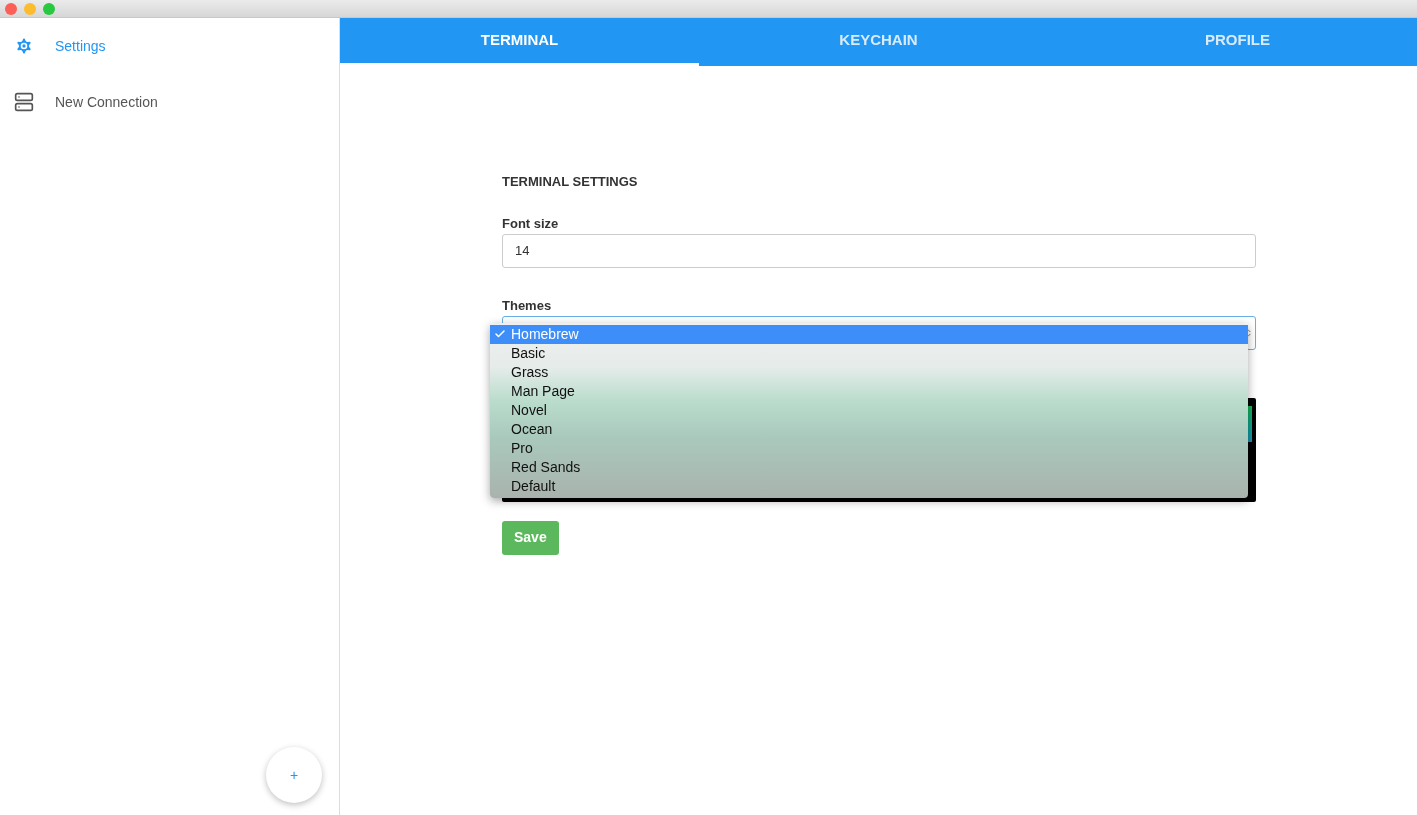 The width and height of the screenshot is (1417, 815). Describe the element at coordinates (531, 223) in the screenshot. I see `field-label: Font size` at that location.